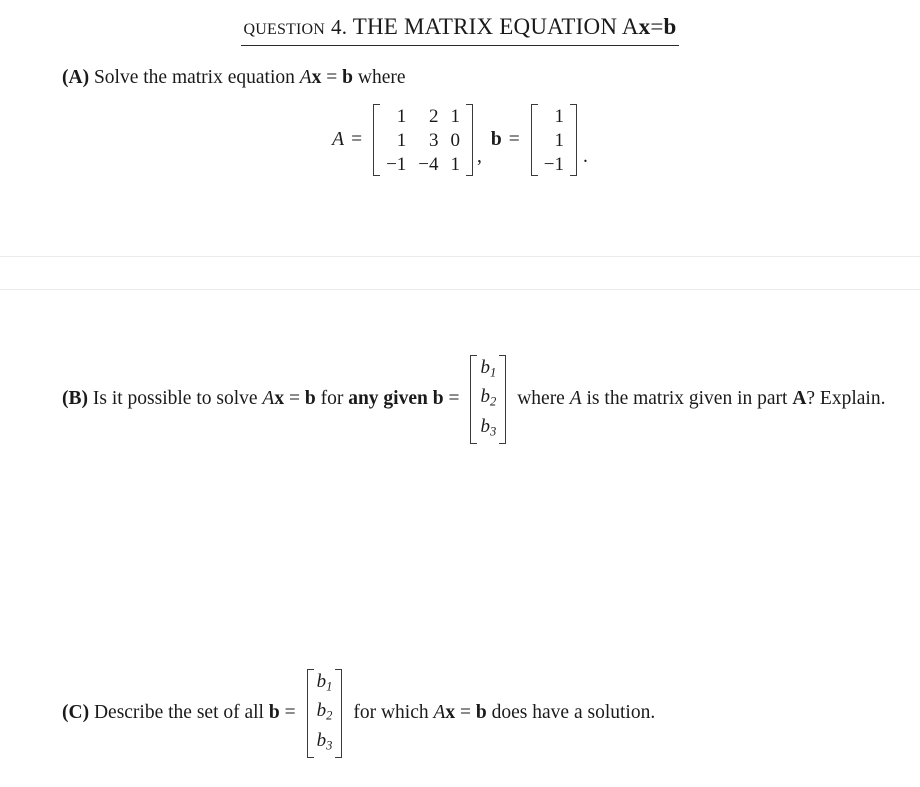 The width and height of the screenshot is (920, 787). What do you see at coordinates (670, 26) in the screenshot?
I see `title-math-b: b` at bounding box center [670, 26].